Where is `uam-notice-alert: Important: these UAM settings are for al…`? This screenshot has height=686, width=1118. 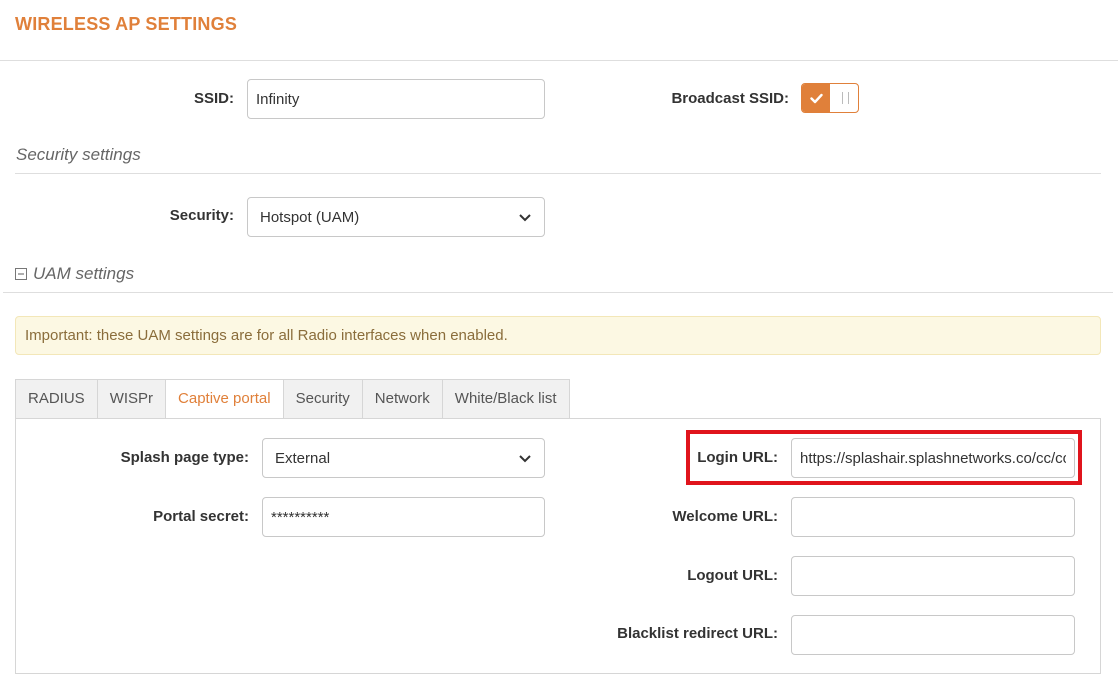
uam-notice-alert: Important: these UAM settings are for al… is located at coordinates (558, 335).